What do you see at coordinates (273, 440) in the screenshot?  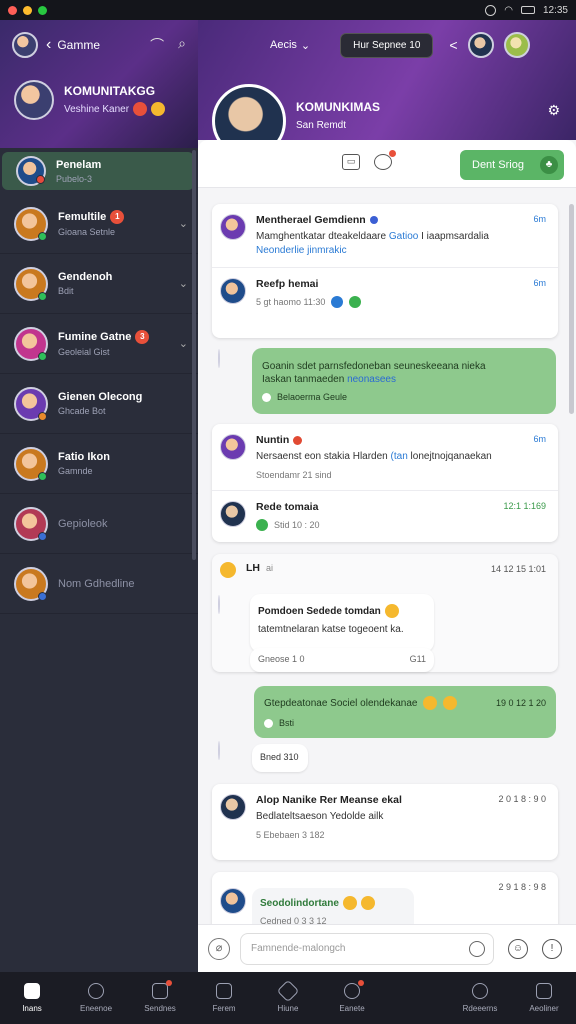 I see `author-name: Nuntin` at bounding box center [273, 440].